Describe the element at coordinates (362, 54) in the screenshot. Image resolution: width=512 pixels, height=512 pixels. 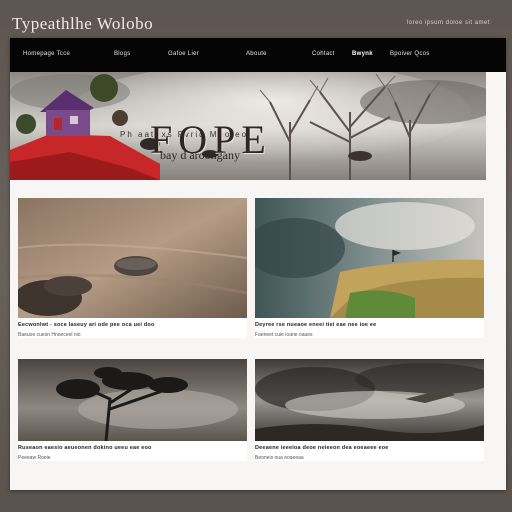
I see `nav-item-active: Bwynk` at that location.